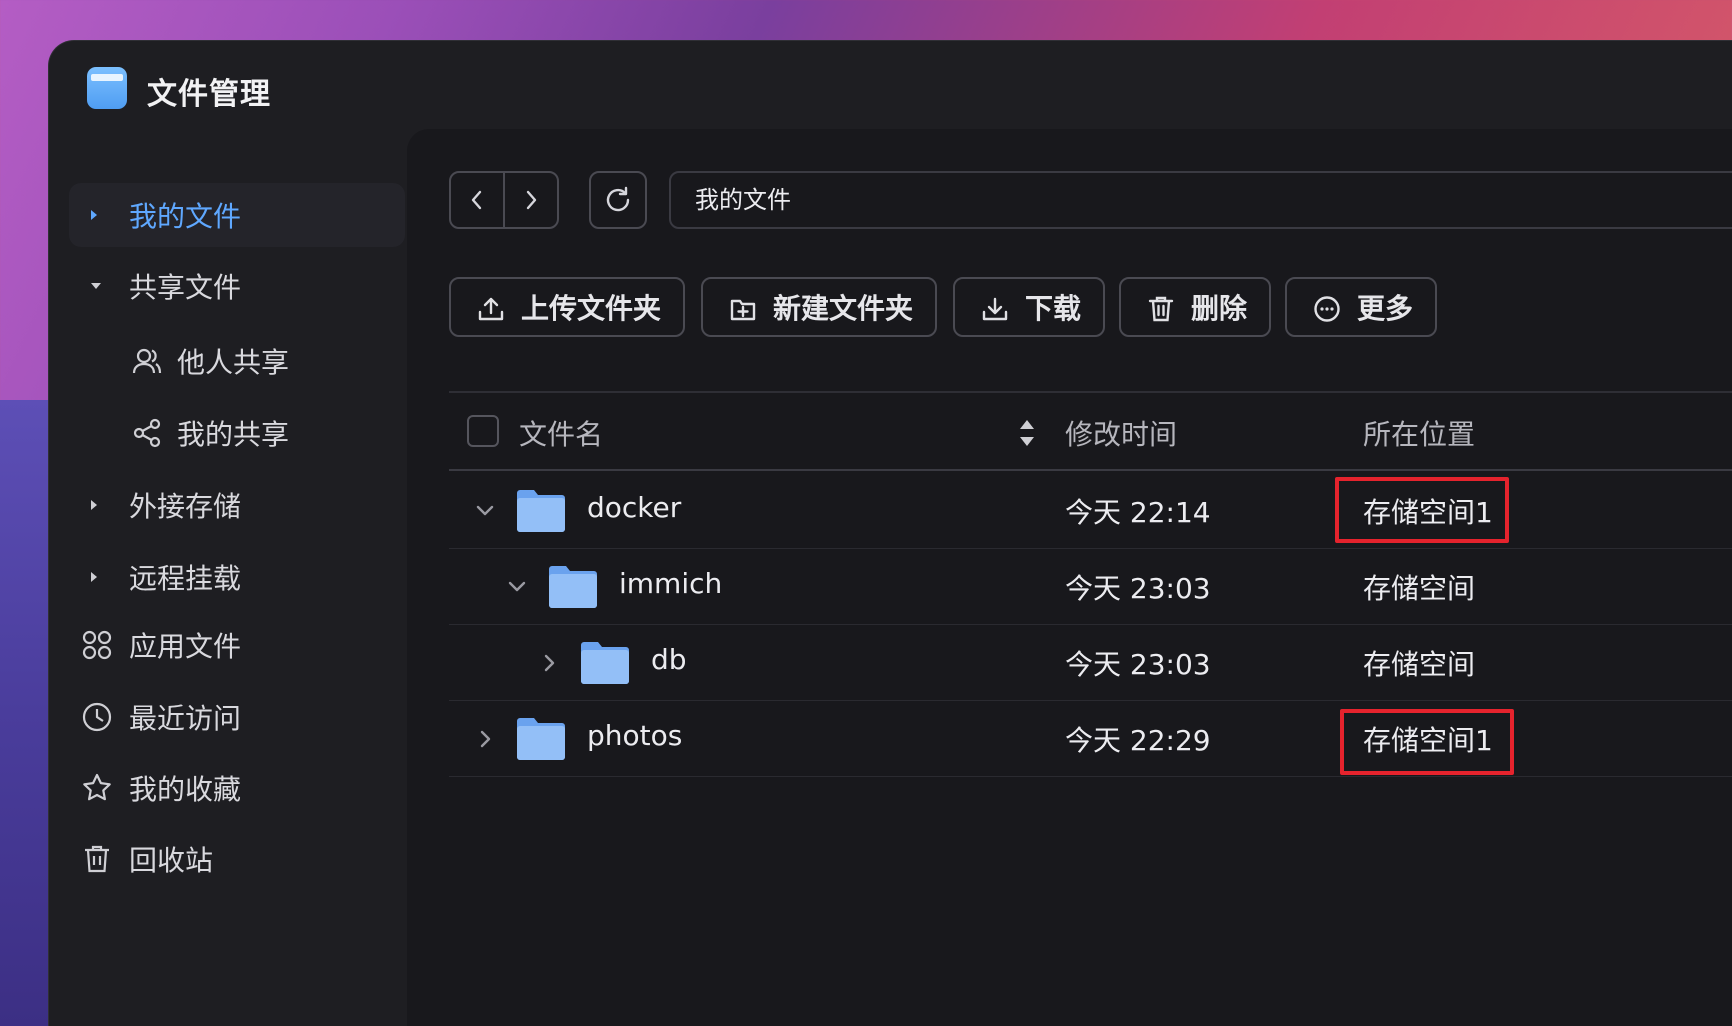 The width and height of the screenshot is (1732, 1026). What do you see at coordinates (1121, 433) in the screenshot?
I see `column-header-modified: 修改时间` at bounding box center [1121, 433].